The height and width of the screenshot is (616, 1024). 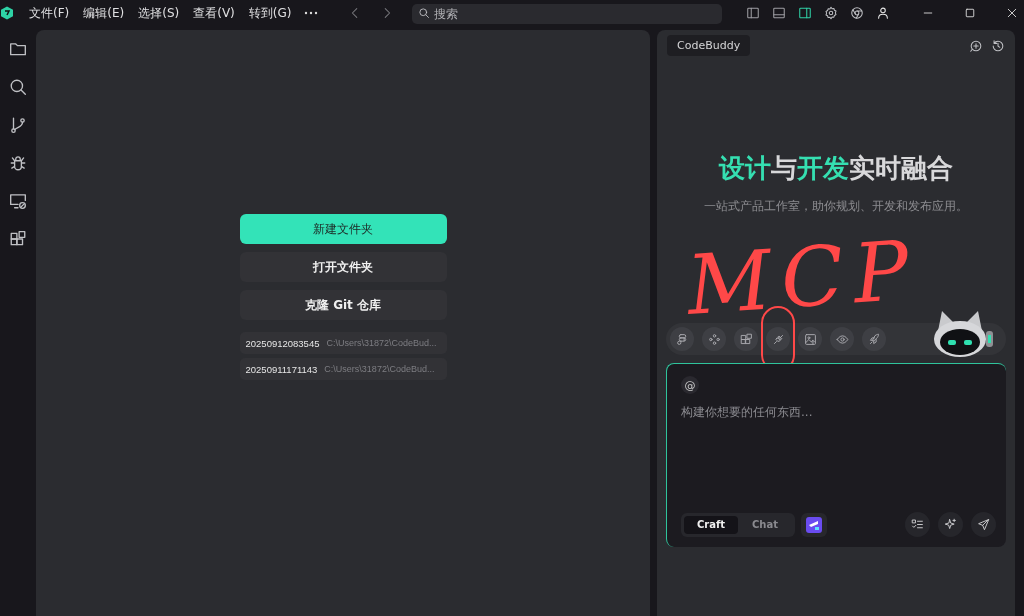 I want to click on rocket-icon, so click(x=874, y=339).